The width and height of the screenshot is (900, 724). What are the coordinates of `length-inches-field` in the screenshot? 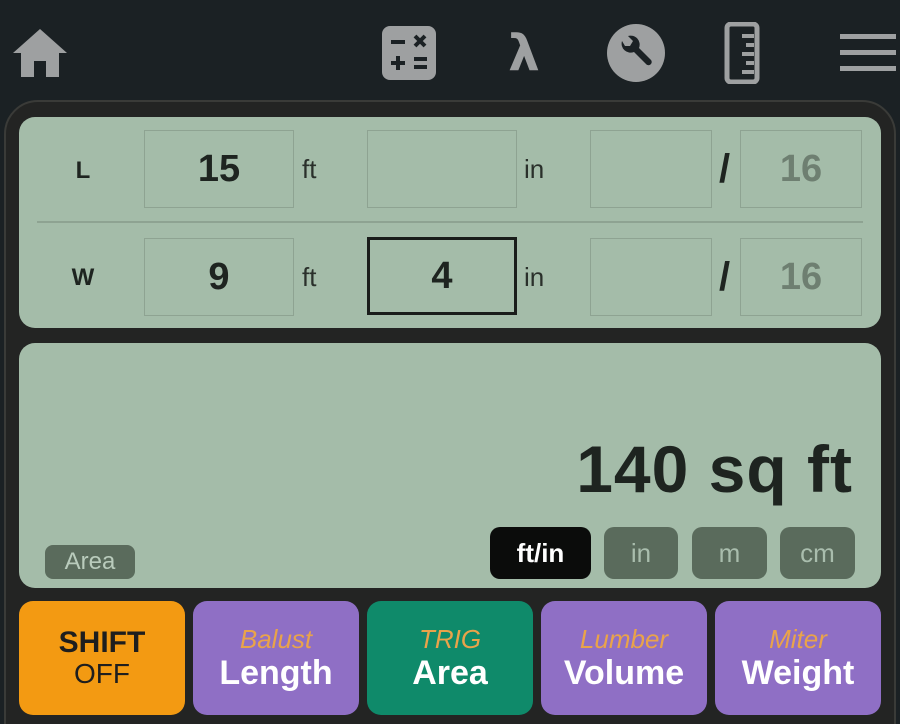 It's located at (442, 169).